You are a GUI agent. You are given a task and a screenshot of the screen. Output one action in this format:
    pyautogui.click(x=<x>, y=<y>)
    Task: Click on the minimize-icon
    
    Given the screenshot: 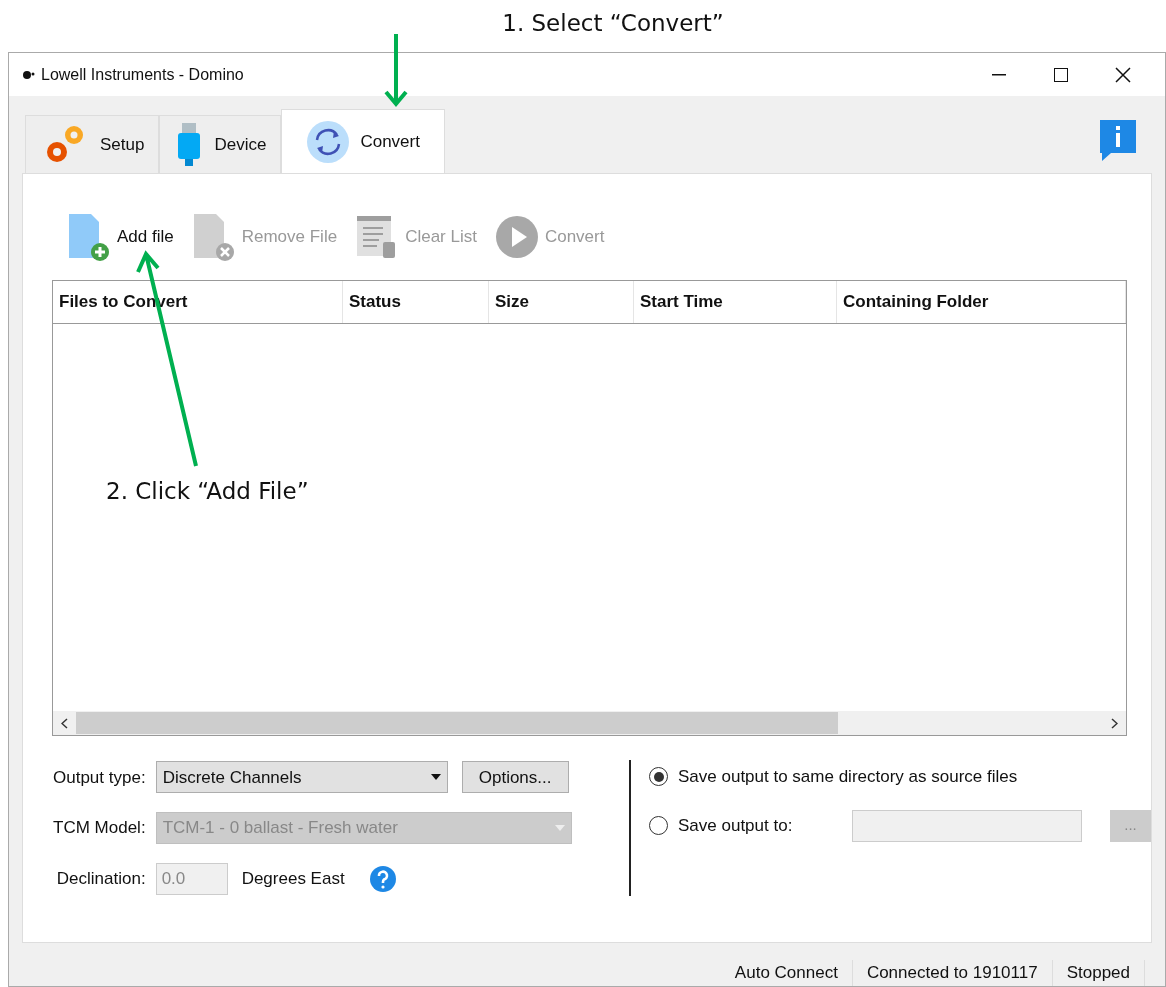 What is the action you would take?
    pyautogui.click(x=999, y=74)
    